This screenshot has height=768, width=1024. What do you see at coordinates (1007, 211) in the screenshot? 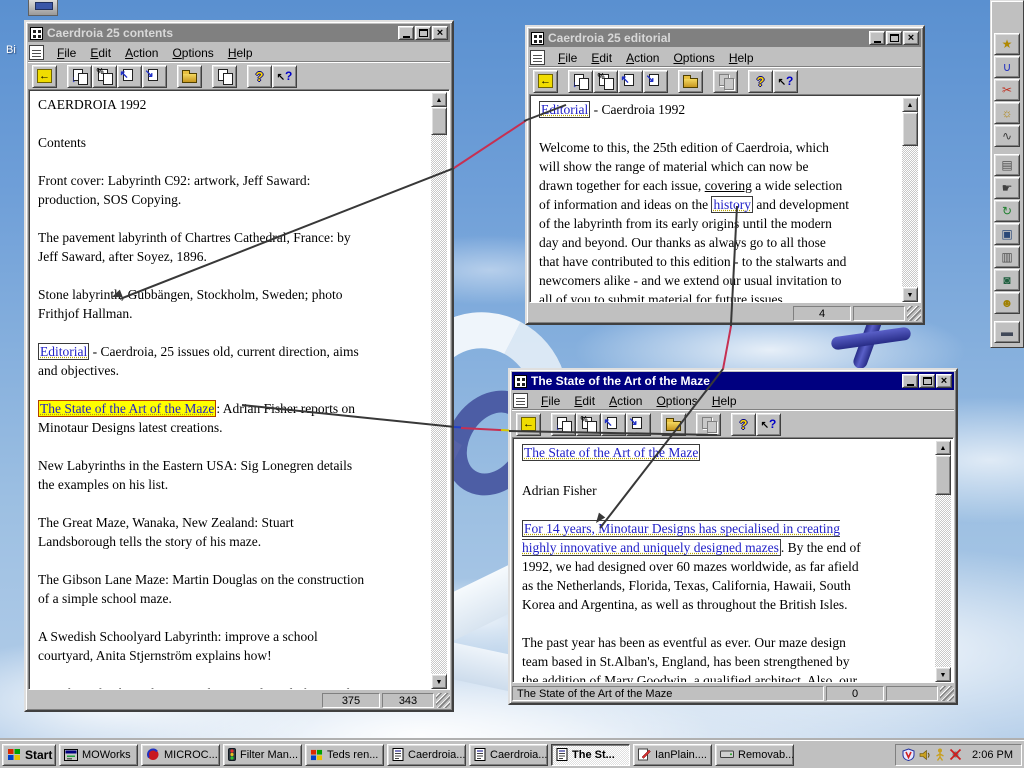
I see `launcher-drive-refresh-icon: ↻` at bounding box center [1007, 211].